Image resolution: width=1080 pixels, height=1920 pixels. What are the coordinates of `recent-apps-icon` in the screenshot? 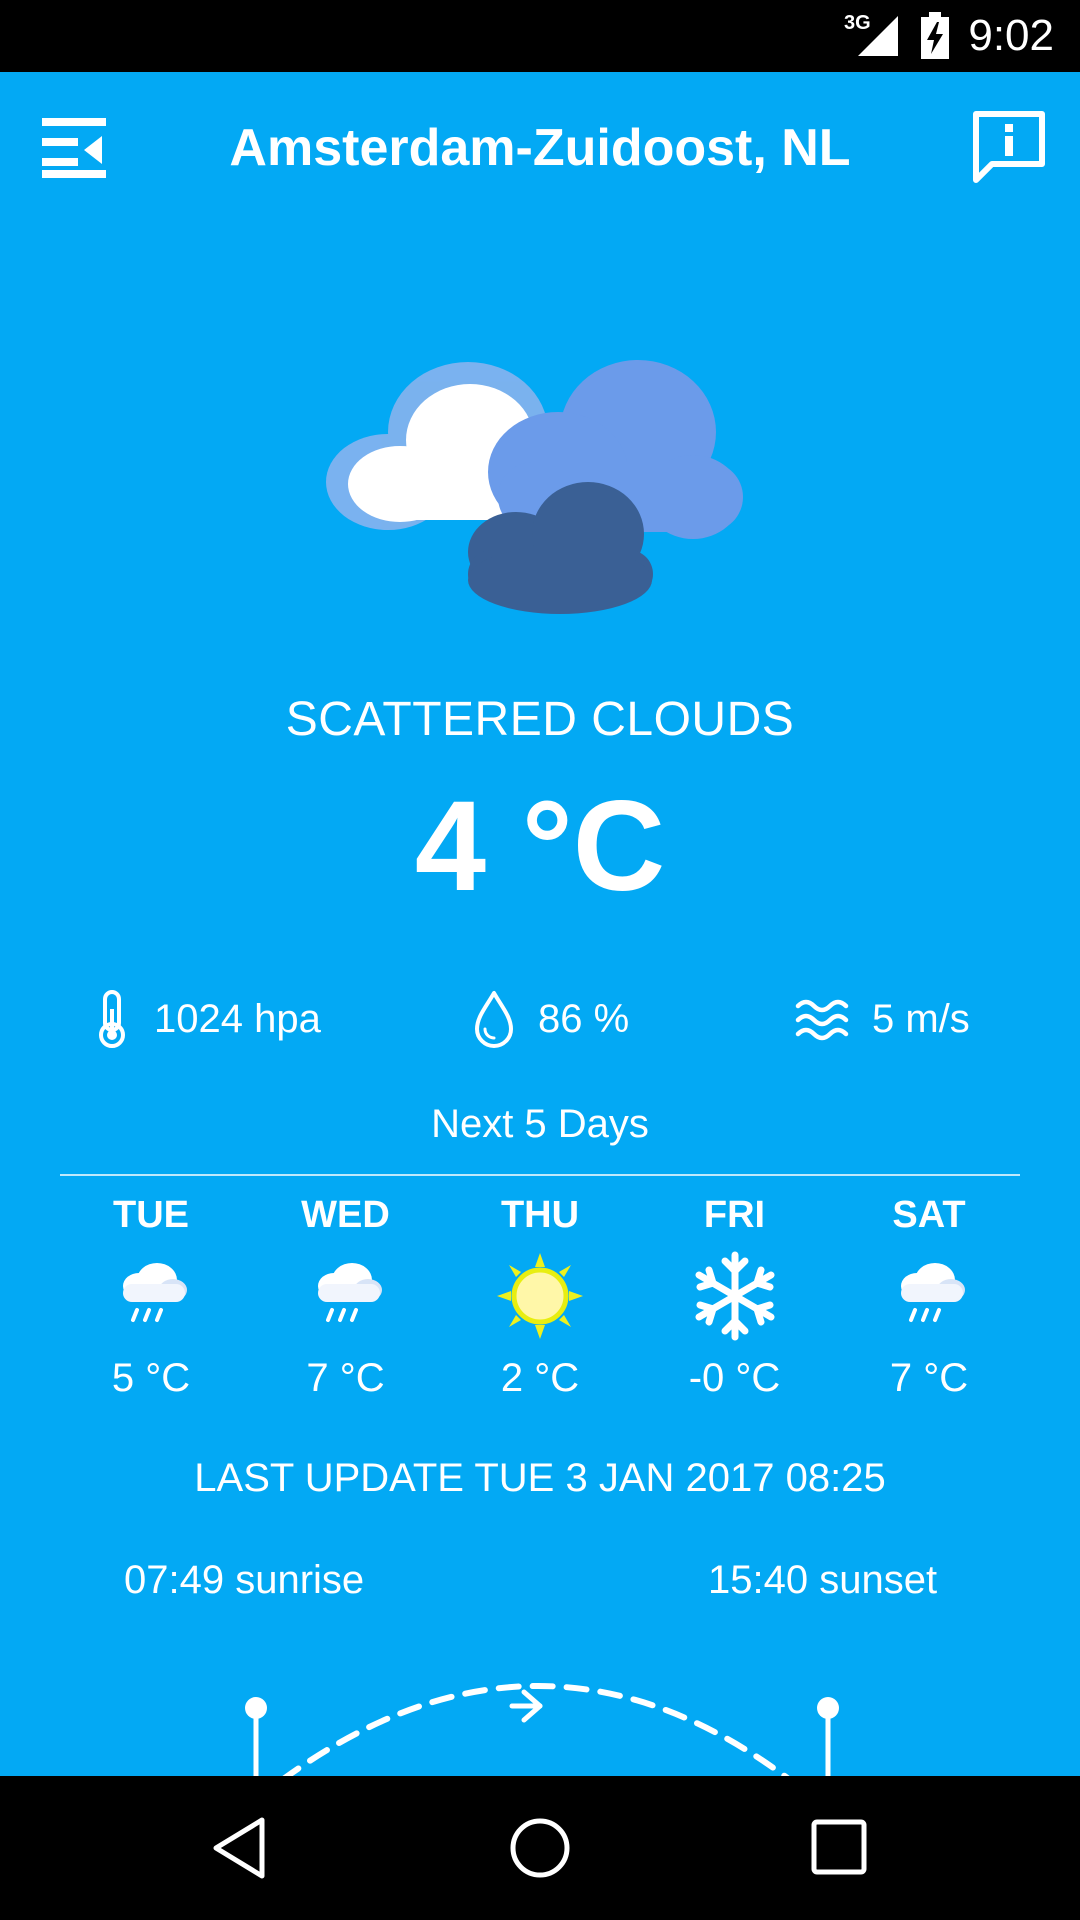 It's located at (839, 1847).